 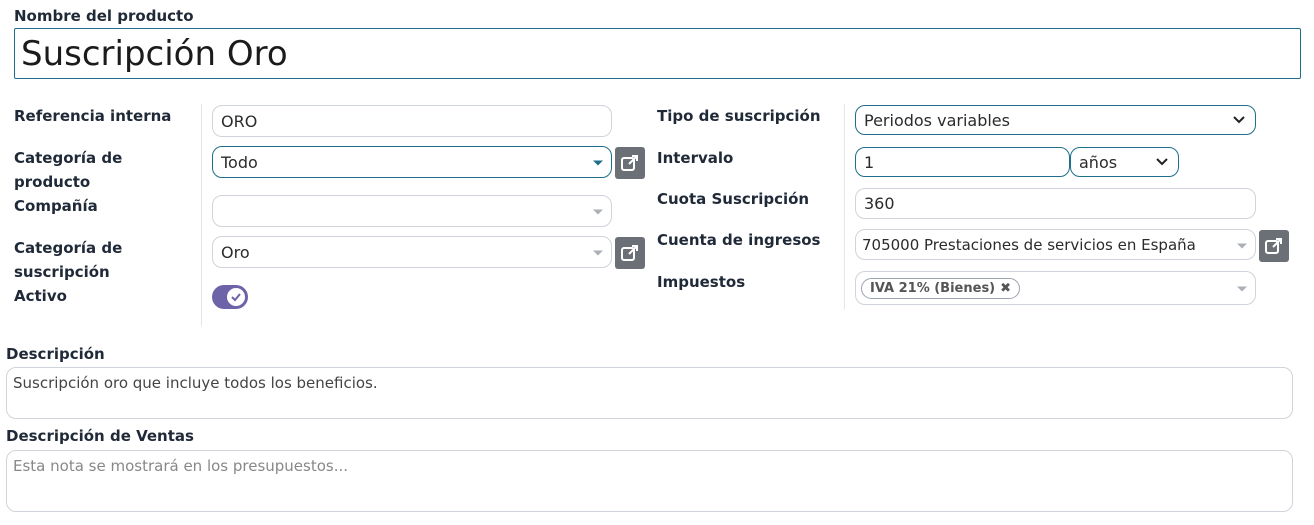 What do you see at coordinates (154, 53) in the screenshot?
I see `product-name-value: Suscripción Oro` at bounding box center [154, 53].